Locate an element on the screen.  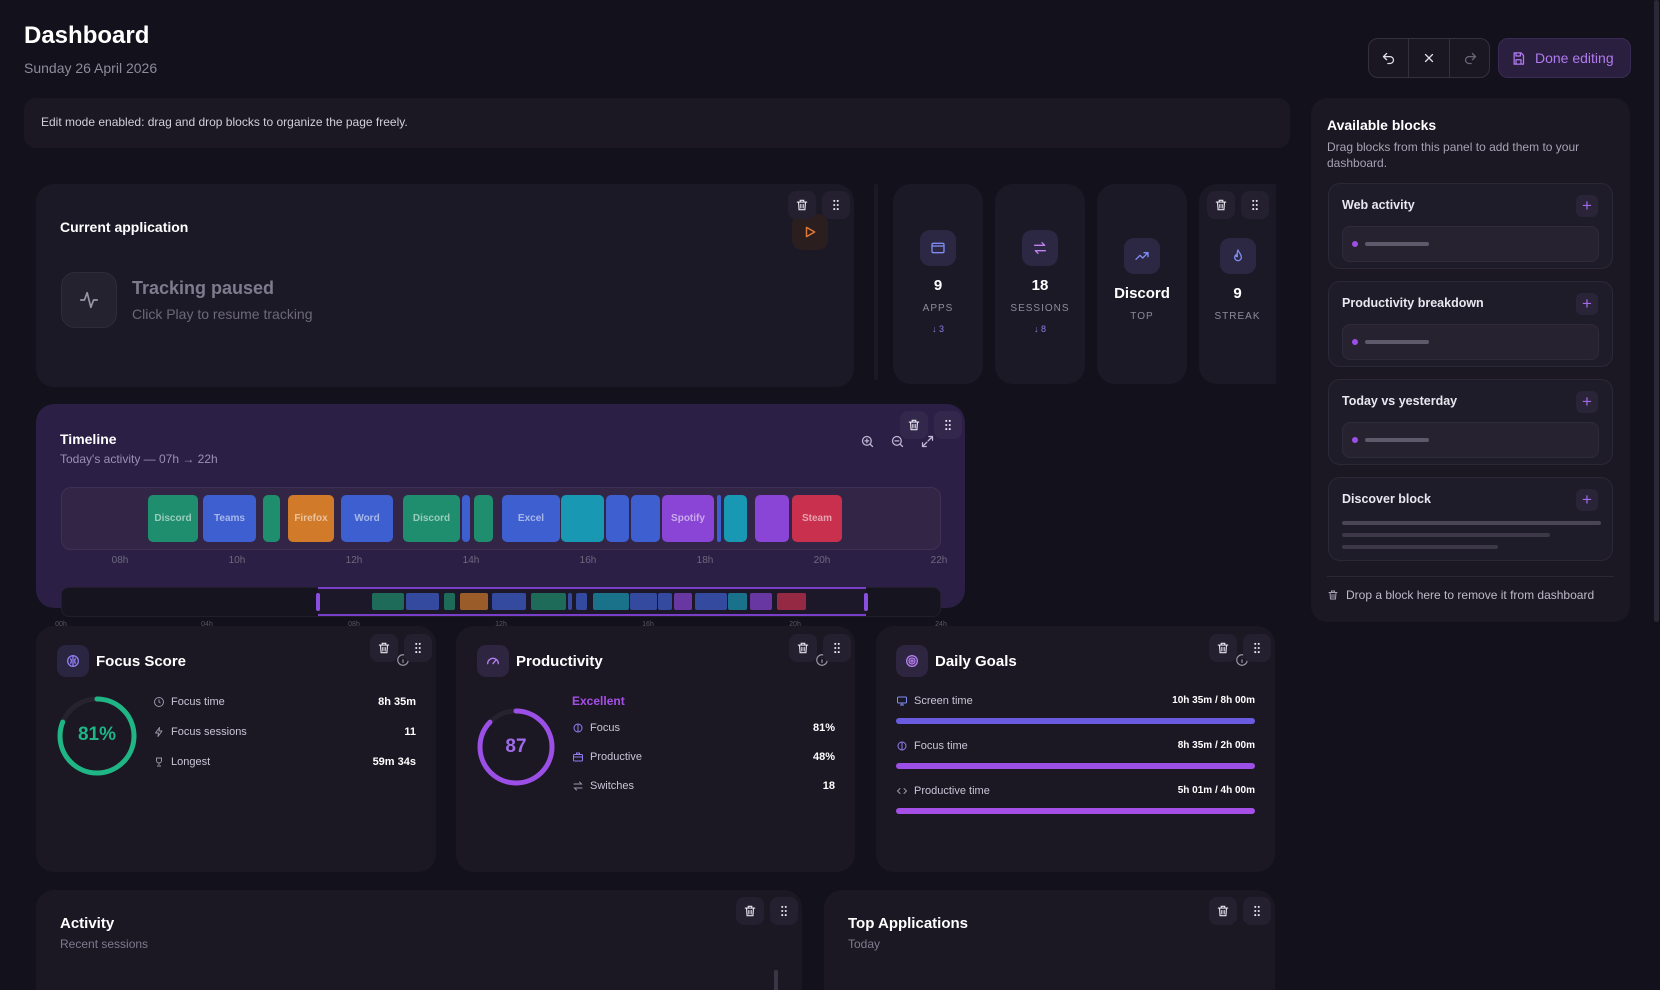
tracking-status: Tracking paused is located at coordinates (203, 288).